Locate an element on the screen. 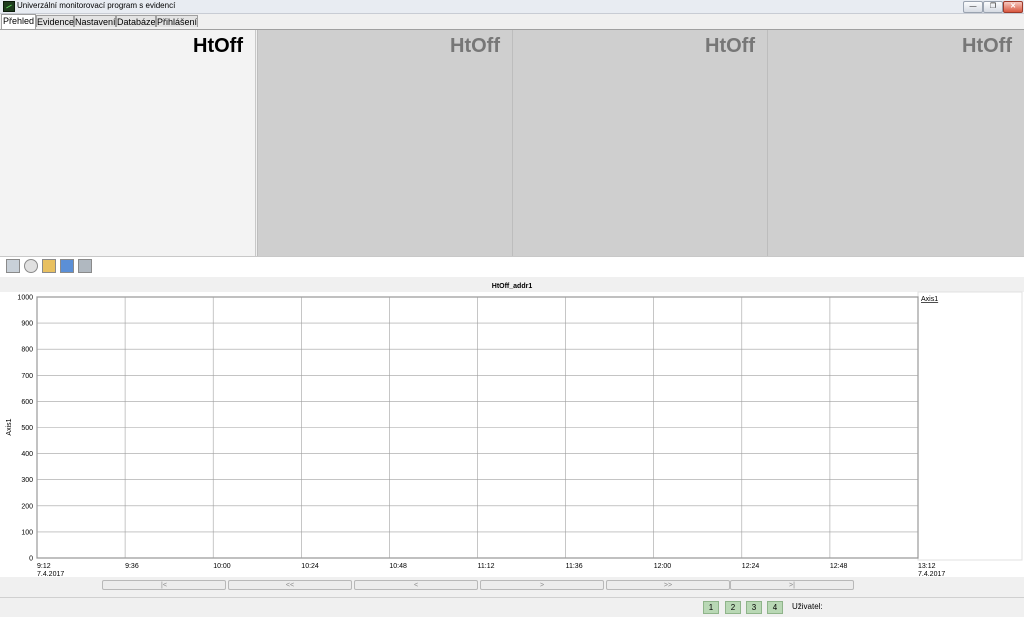 The height and width of the screenshot is (617, 1024). nav-prev-button: < is located at coordinates (416, 585).